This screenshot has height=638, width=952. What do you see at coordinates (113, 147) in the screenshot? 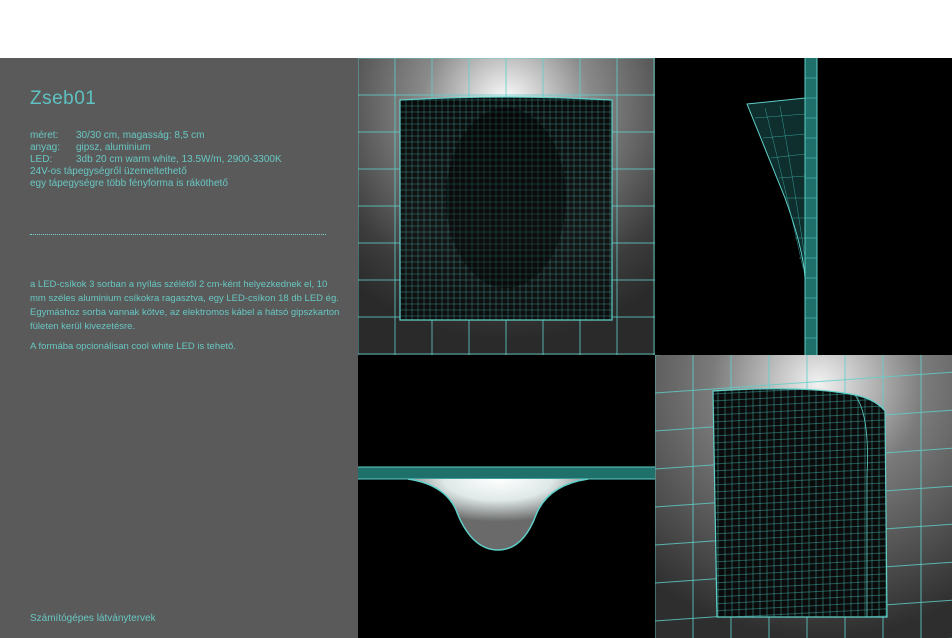
I see `spec-value: gipsz, aluminium` at bounding box center [113, 147].